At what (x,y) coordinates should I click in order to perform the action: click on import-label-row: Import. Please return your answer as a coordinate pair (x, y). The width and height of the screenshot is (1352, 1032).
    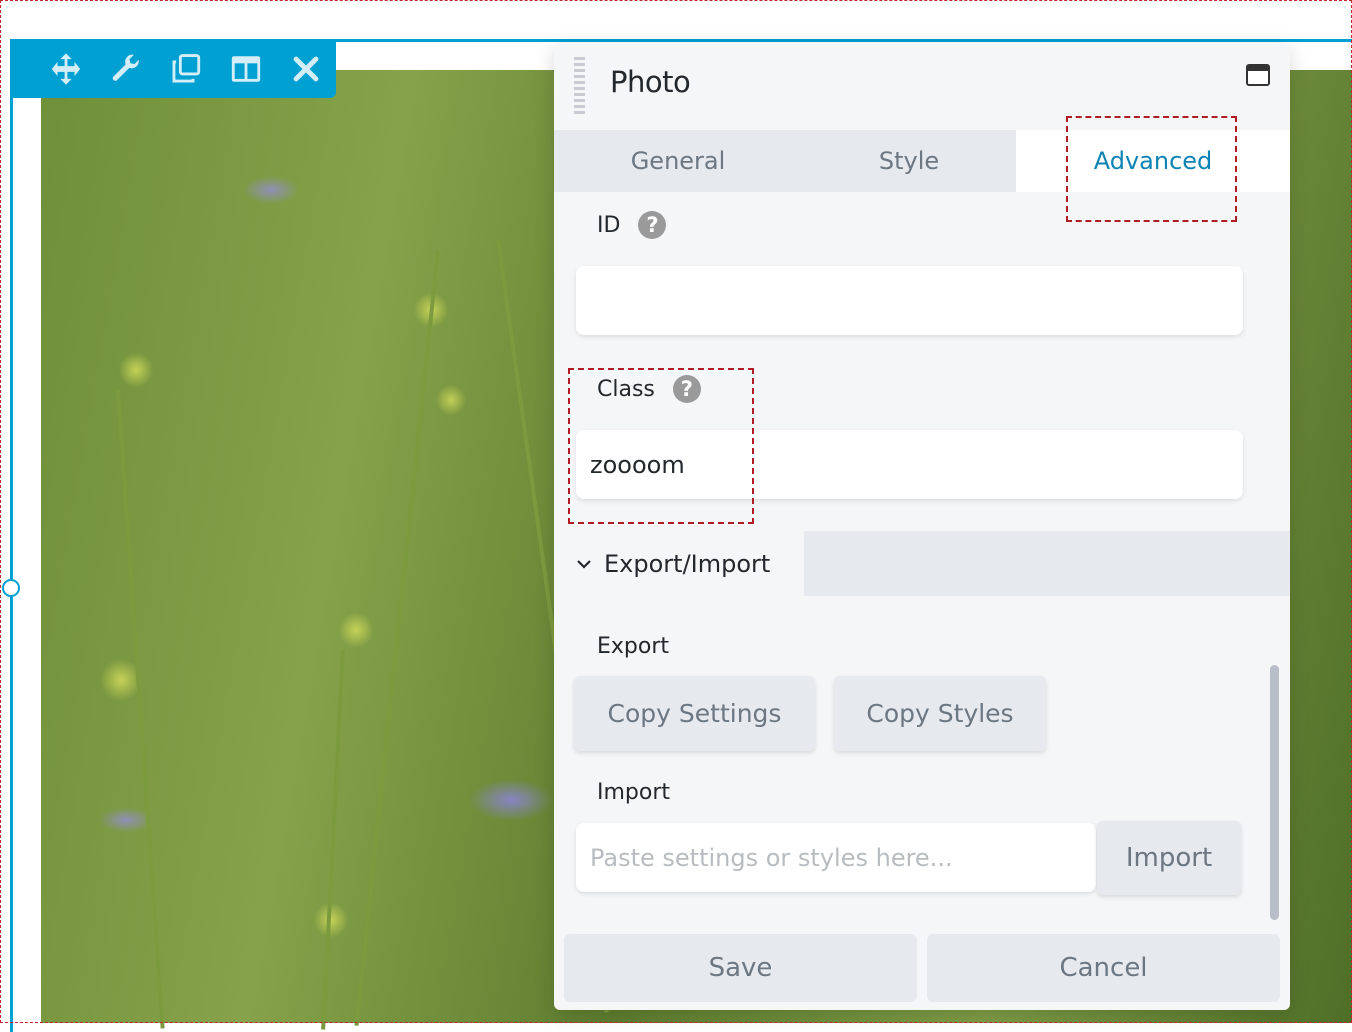
    Looking at the image, I should click on (633, 792).